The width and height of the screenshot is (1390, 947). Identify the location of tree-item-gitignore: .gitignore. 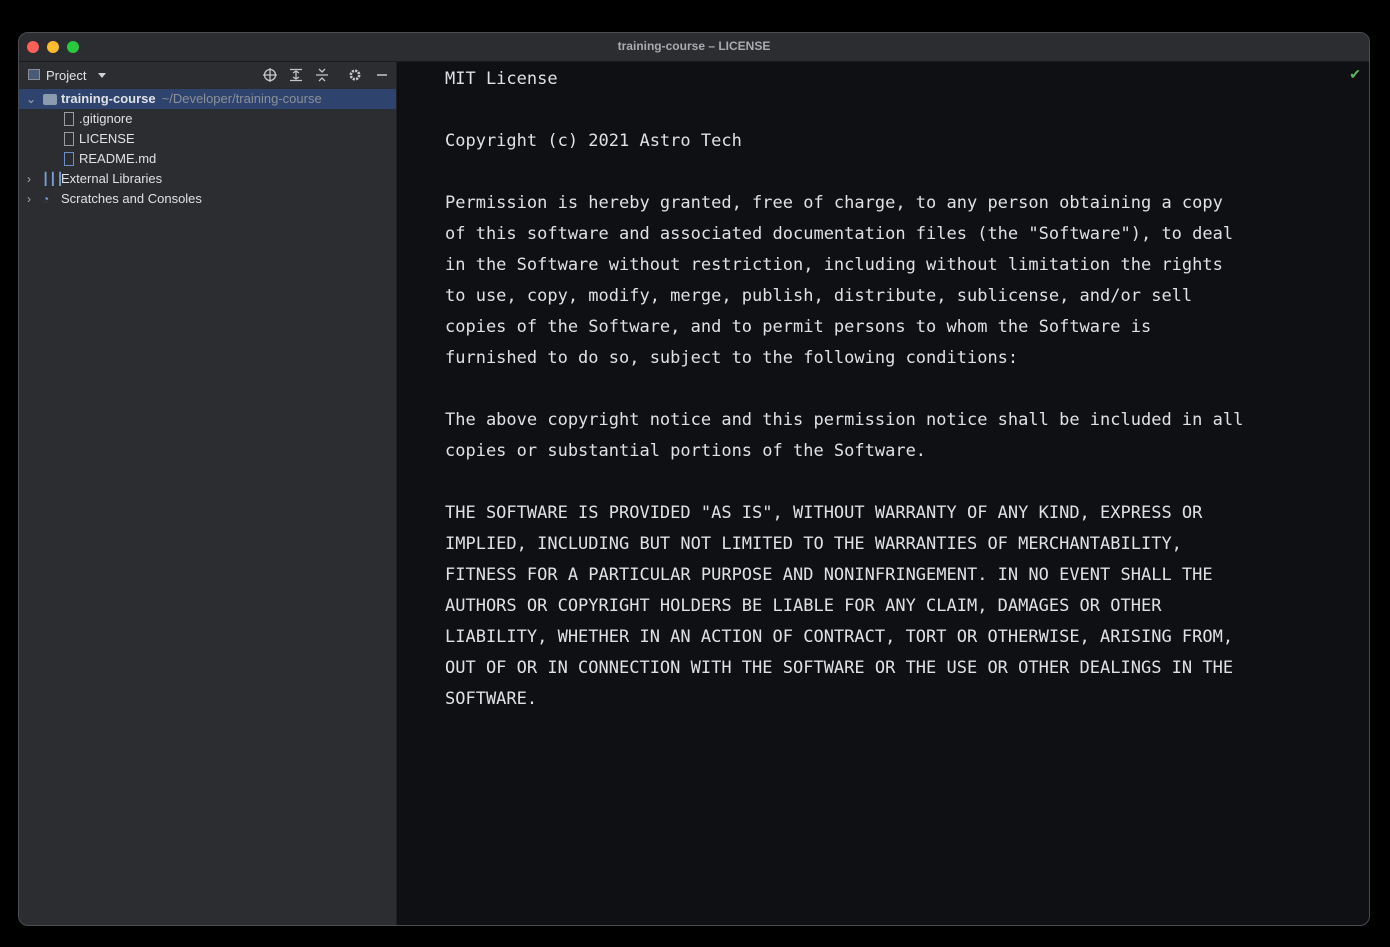
(207, 119).